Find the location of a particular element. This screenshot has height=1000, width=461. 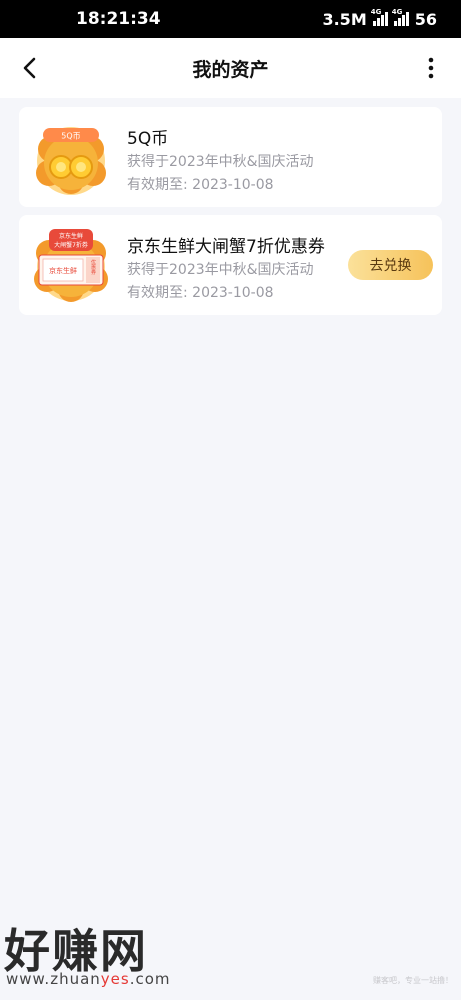

signal-icon-2: 4G is located at coordinates (400, 17).